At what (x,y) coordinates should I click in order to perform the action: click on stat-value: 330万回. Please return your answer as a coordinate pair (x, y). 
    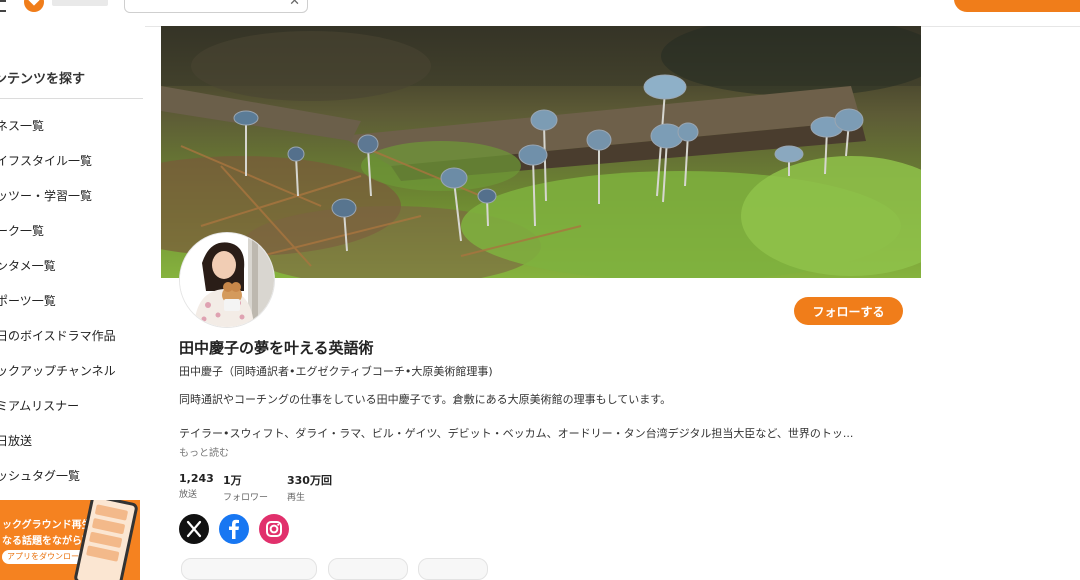
    Looking at the image, I should click on (309, 480).